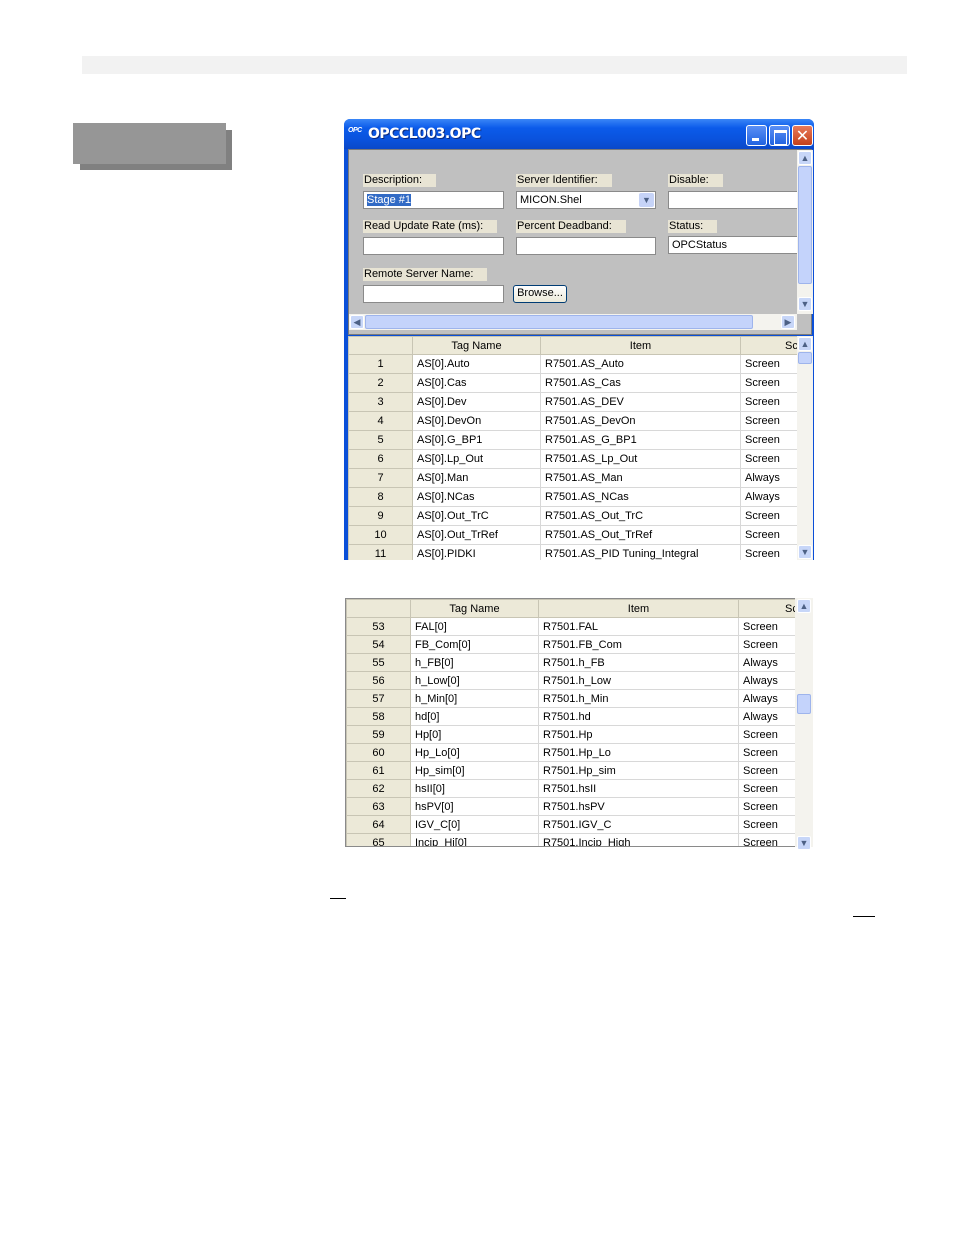 The width and height of the screenshot is (954, 1235). I want to click on tag-name-cell: AS[0].G_BP1, so click(476, 440).